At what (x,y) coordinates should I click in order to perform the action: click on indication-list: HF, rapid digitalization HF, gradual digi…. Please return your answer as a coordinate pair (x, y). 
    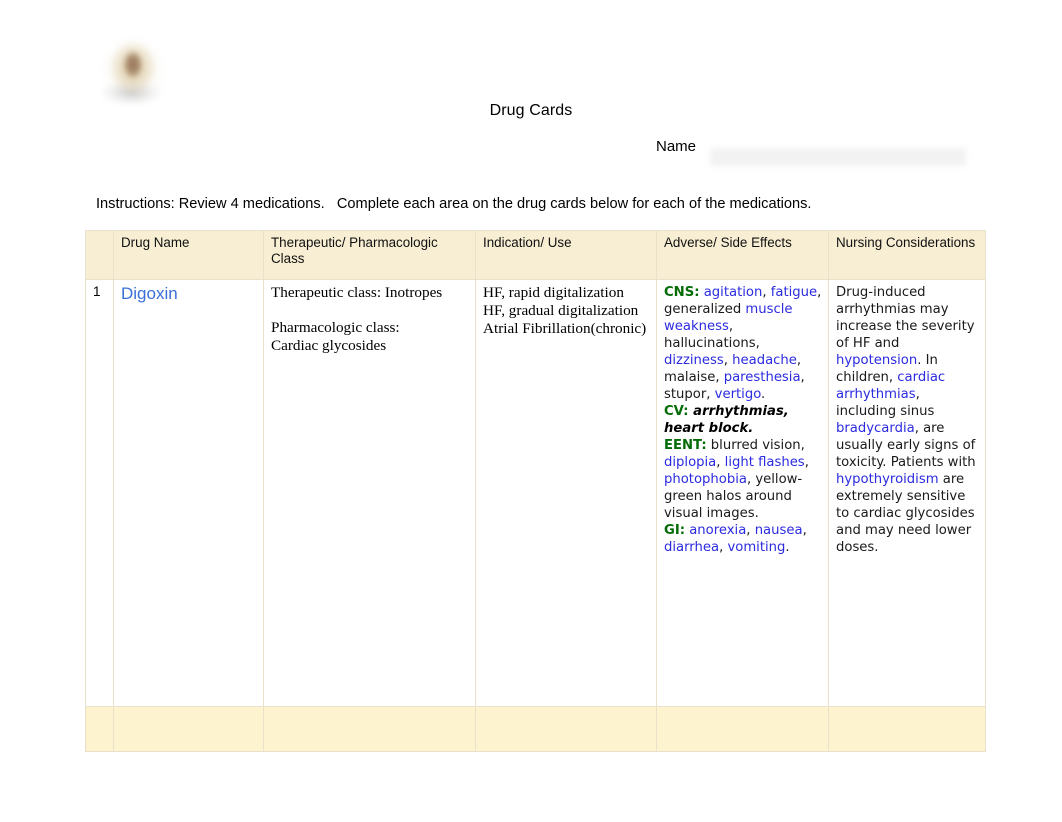
    Looking at the image, I should click on (566, 311).